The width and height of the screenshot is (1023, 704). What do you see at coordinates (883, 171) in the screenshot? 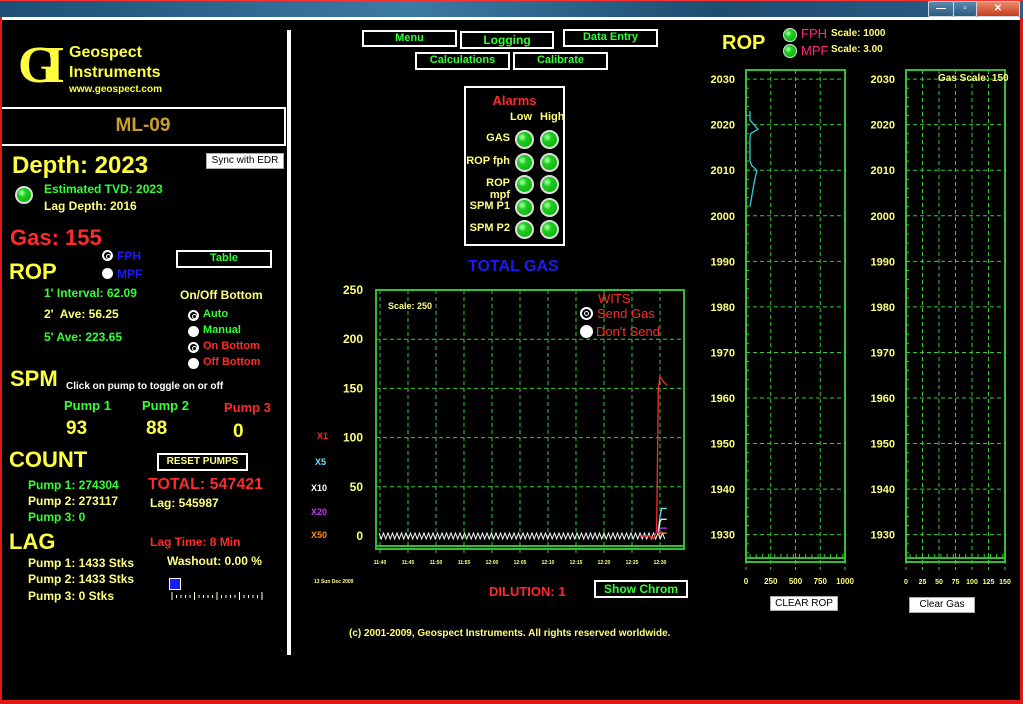
I see `y-tick-label: 2010` at bounding box center [883, 171].